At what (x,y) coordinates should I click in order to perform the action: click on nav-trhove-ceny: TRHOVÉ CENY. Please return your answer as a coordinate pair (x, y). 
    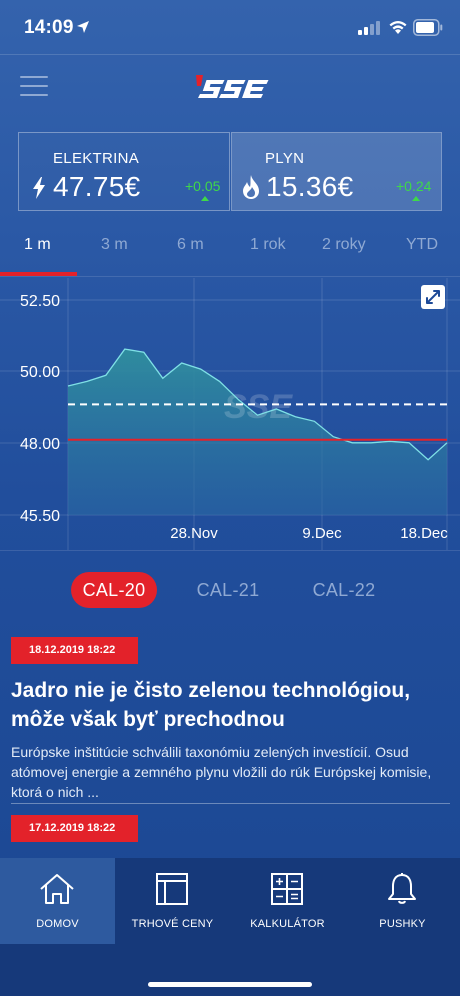
    Looking at the image, I should click on (172, 901).